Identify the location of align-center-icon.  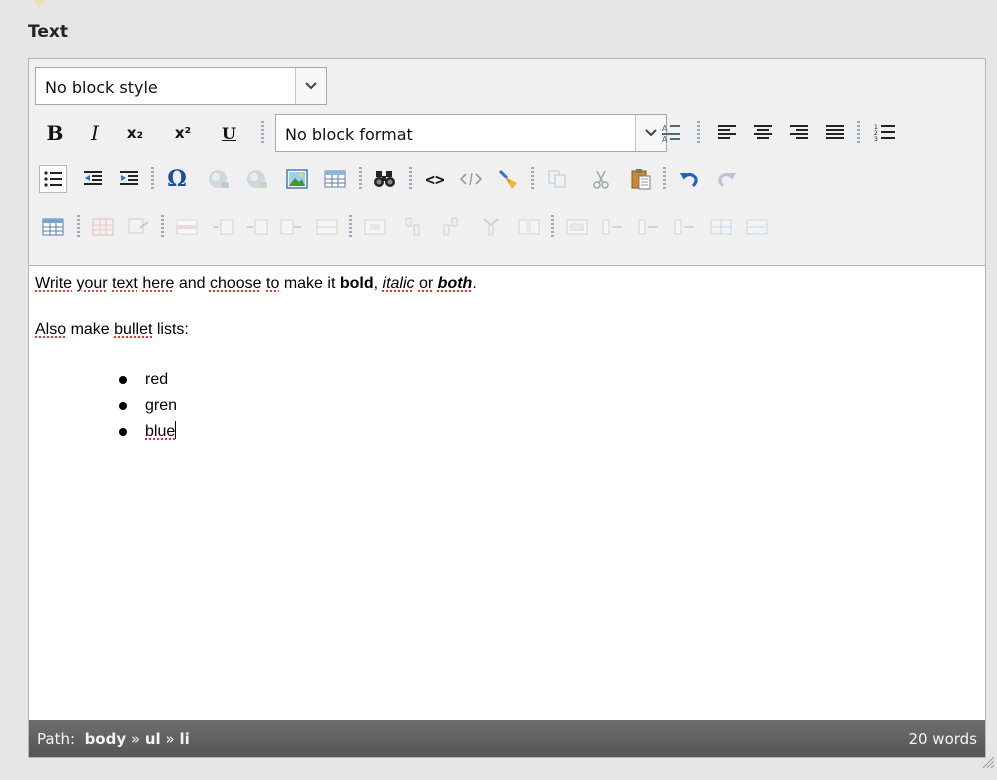
(763, 133).